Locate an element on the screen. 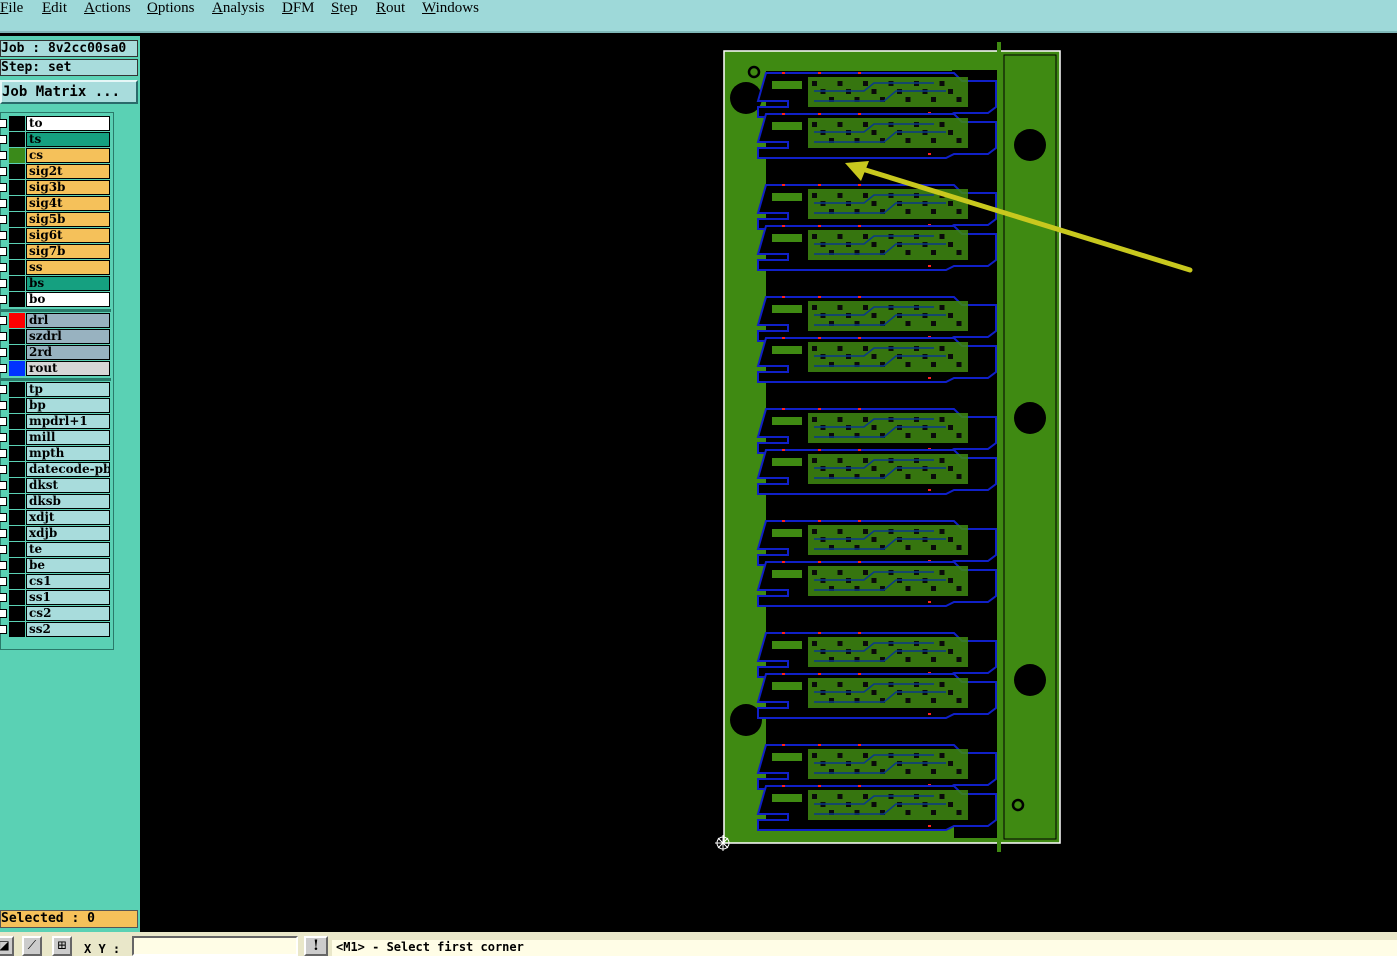 Image resolution: width=1397 pixels, height=956 pixels. layer-row-mill: mill is located at coordinates (55, 437).